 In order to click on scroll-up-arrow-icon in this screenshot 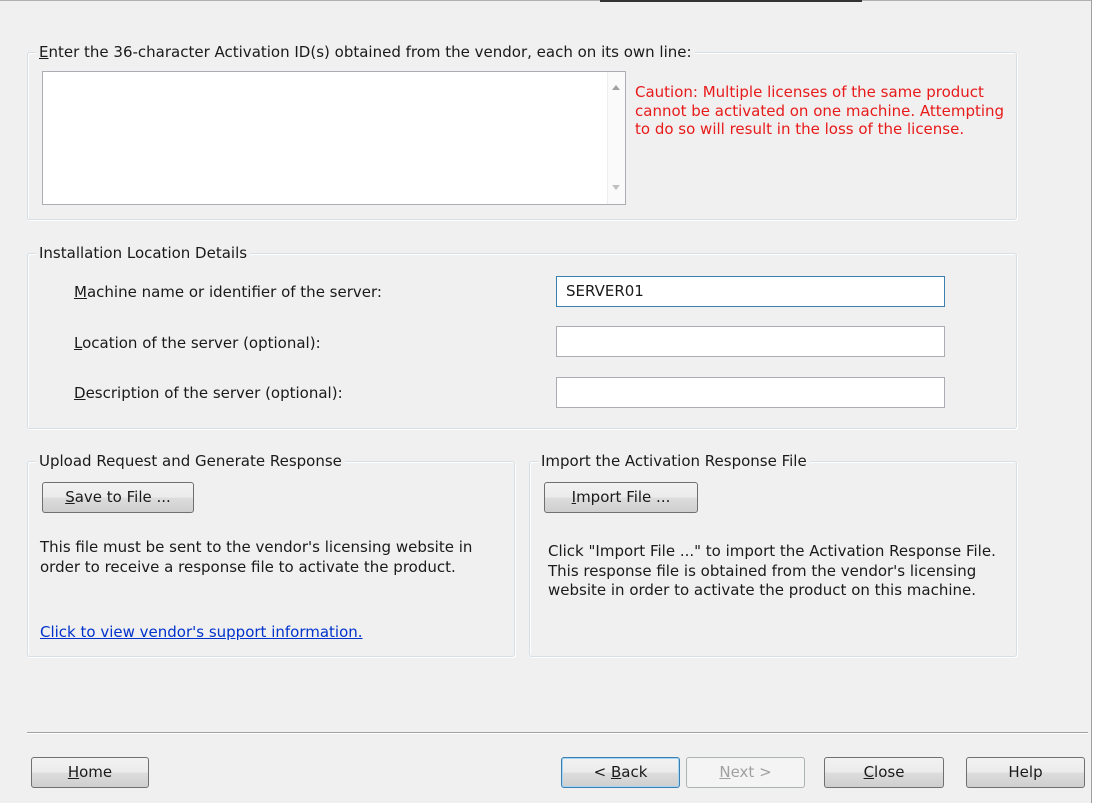, I will do `click(616, 87)`.